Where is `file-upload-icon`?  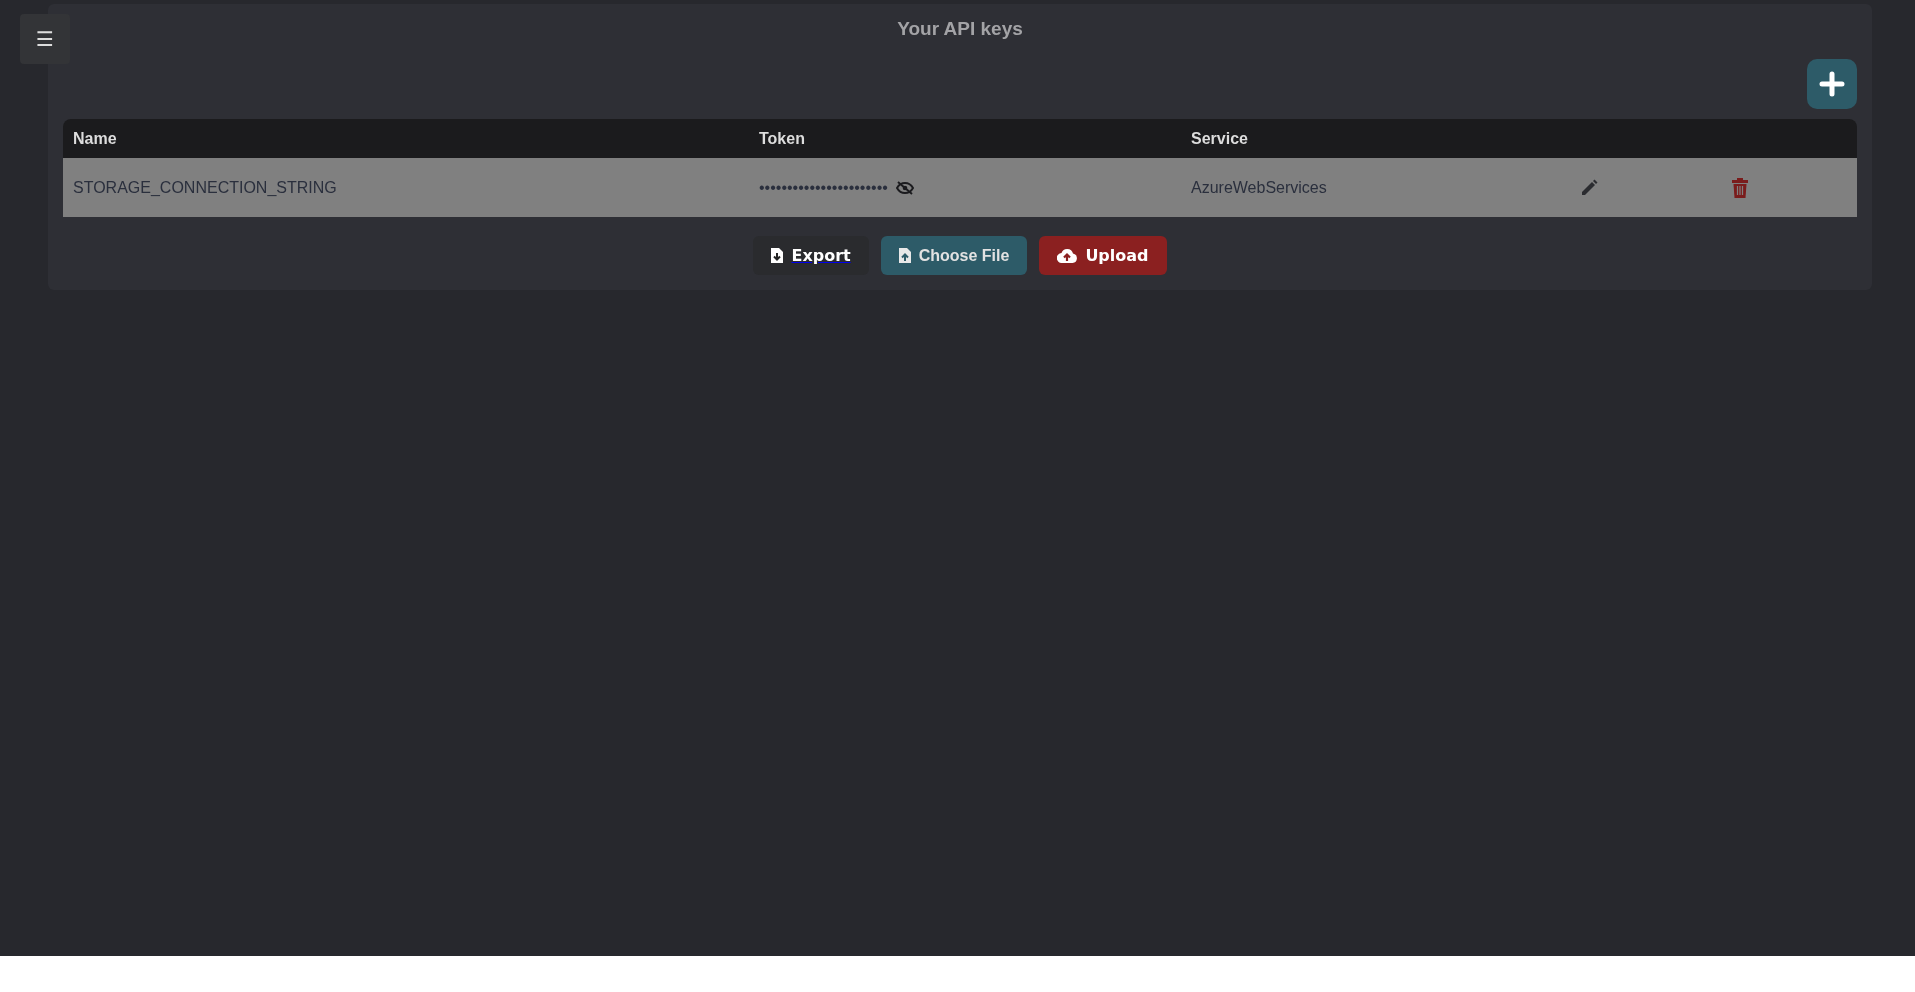 file-upload-icon is located at coordinates (904, 255).